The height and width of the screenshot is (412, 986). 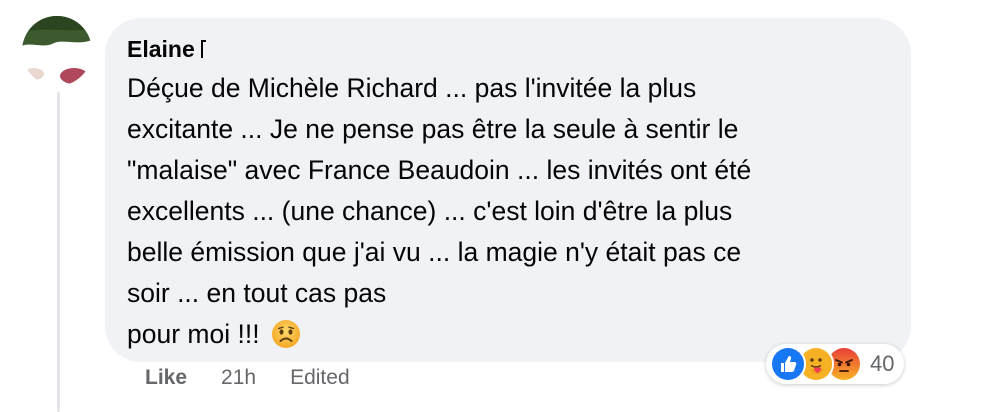 I want to click on comment-author: Elaine, so click(x=166, y=49).